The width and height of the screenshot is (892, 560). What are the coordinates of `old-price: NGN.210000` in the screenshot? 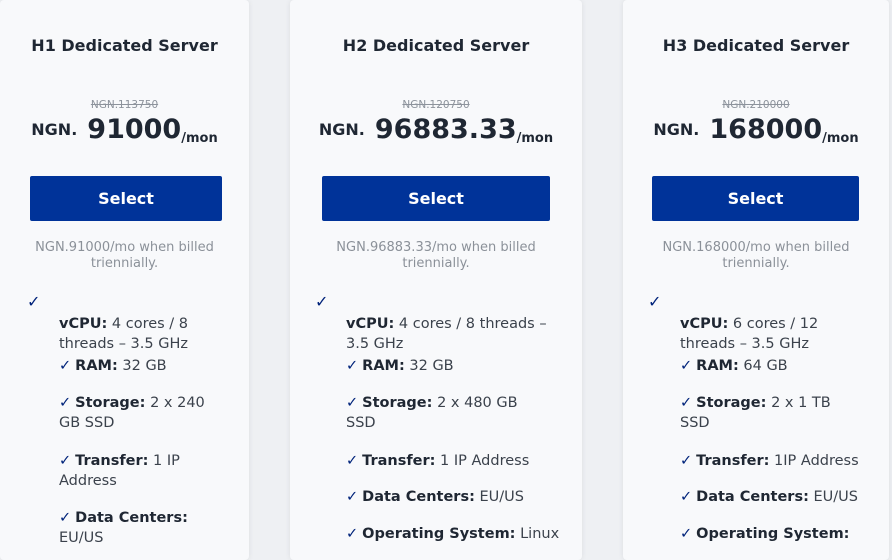 It's located at (756, 105).